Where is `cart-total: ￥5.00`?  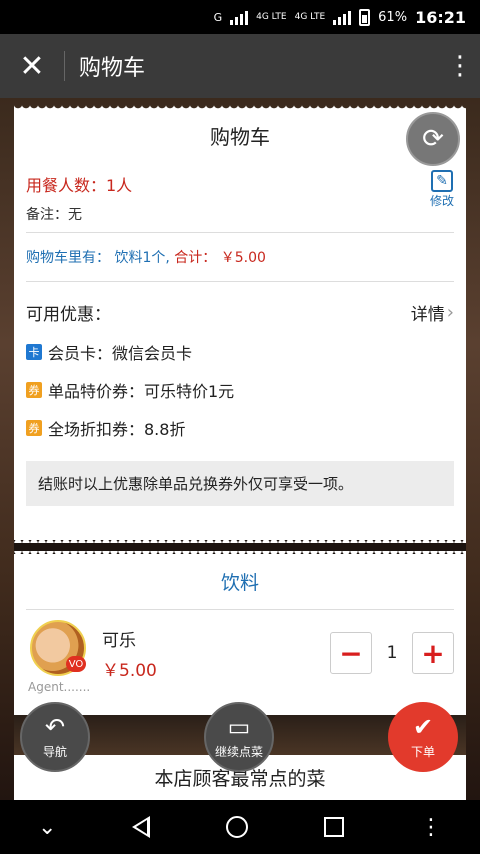 cart-total: ￥5.00 is located at coordinates (243, 258).